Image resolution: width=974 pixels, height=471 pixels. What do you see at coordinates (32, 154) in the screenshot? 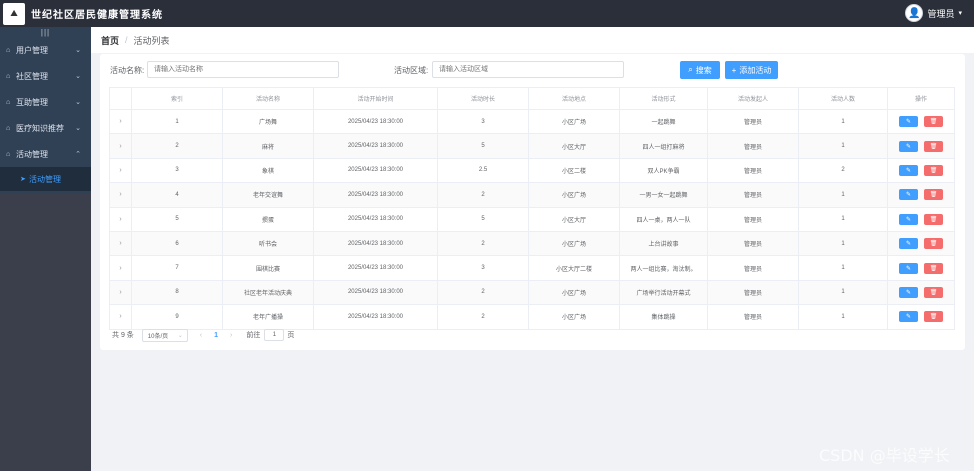
I see `sidebar-item-label: 活动管理` at bounding box center [32, 154].